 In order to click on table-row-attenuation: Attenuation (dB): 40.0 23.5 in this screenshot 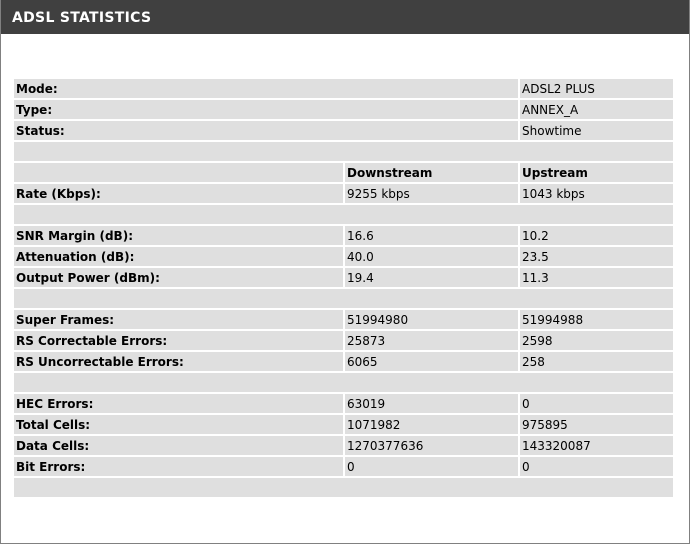, I will do `click(343, 256)`.